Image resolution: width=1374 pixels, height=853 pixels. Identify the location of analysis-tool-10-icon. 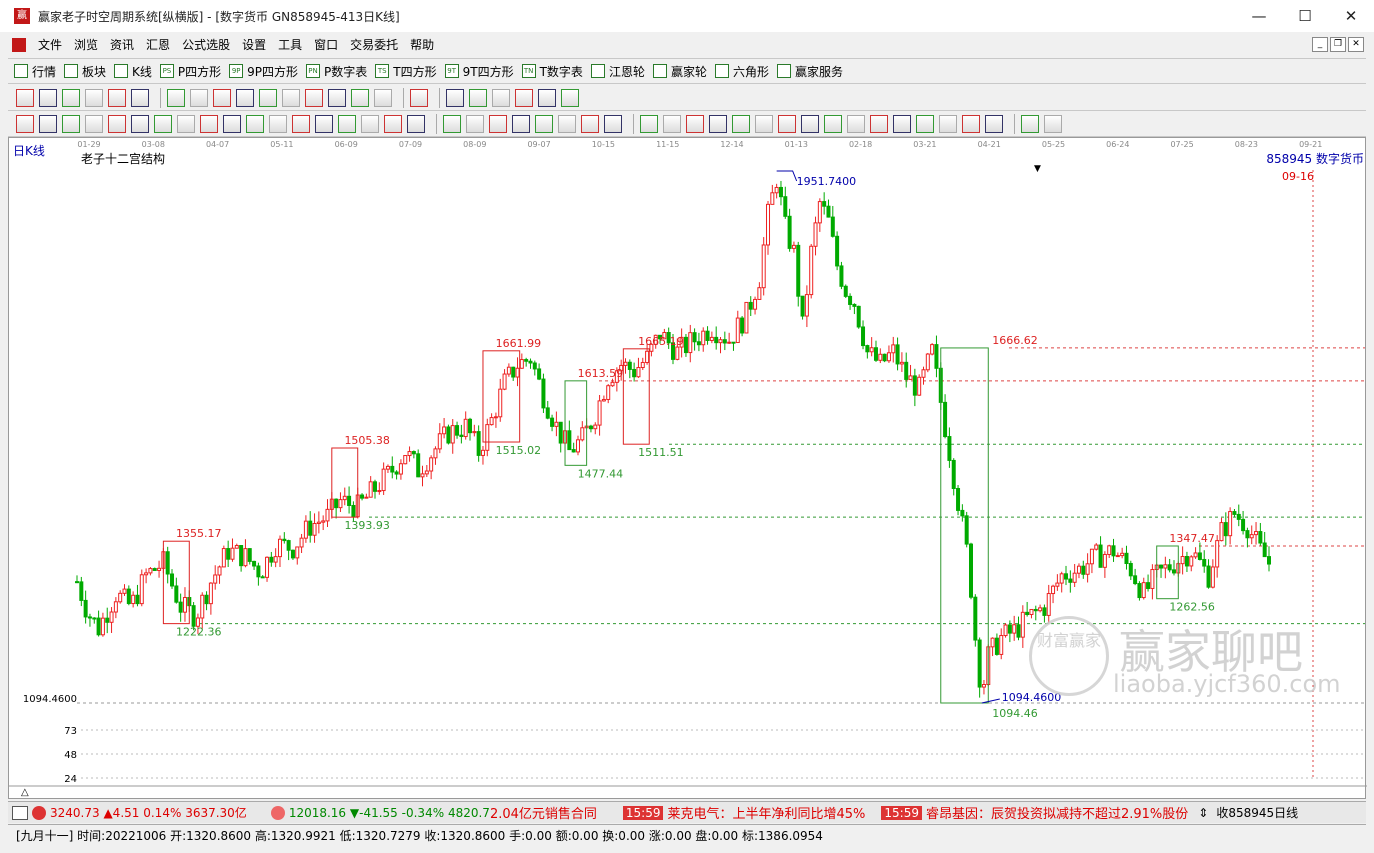
(255, 123).